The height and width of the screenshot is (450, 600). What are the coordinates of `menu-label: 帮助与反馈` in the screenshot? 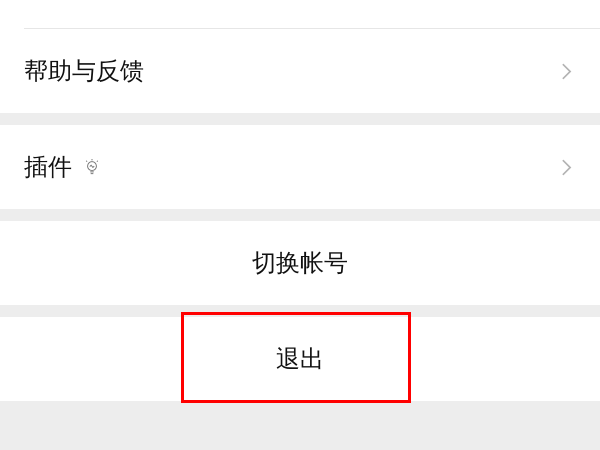 It's located at (84, 71).